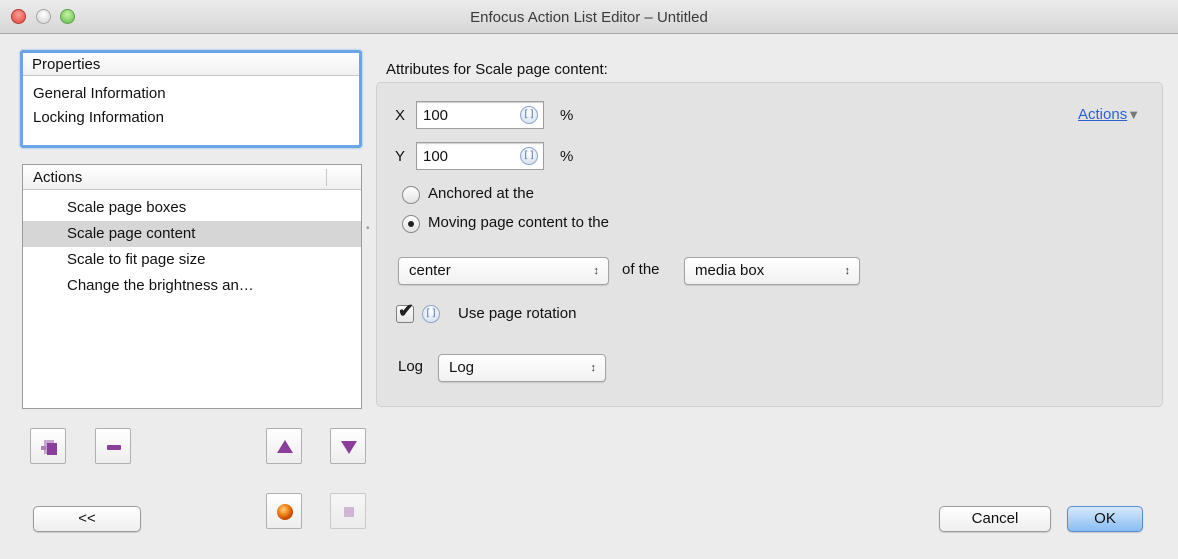  I want to click on actions-link-text: Actions, so click(1102, 114).